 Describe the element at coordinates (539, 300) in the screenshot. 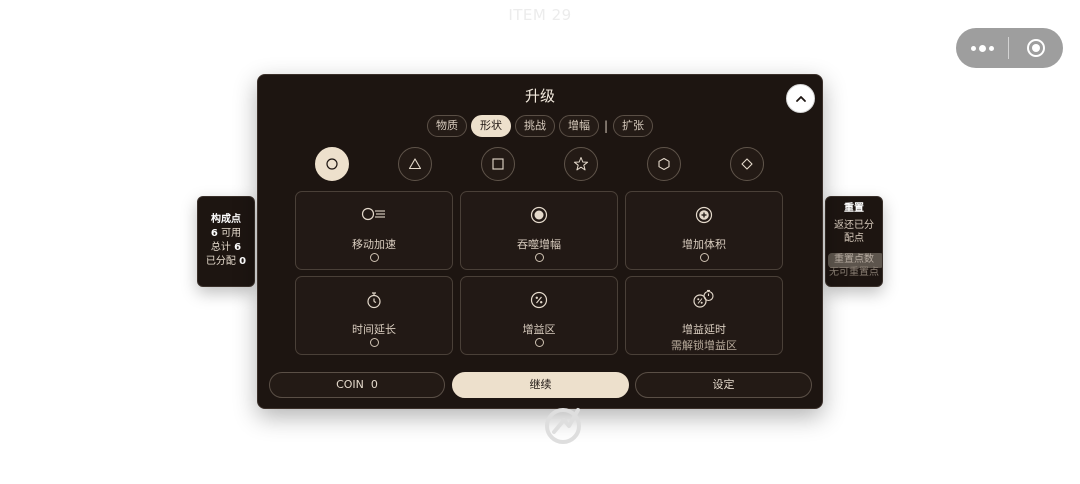

I see `percent-icon` at that location.